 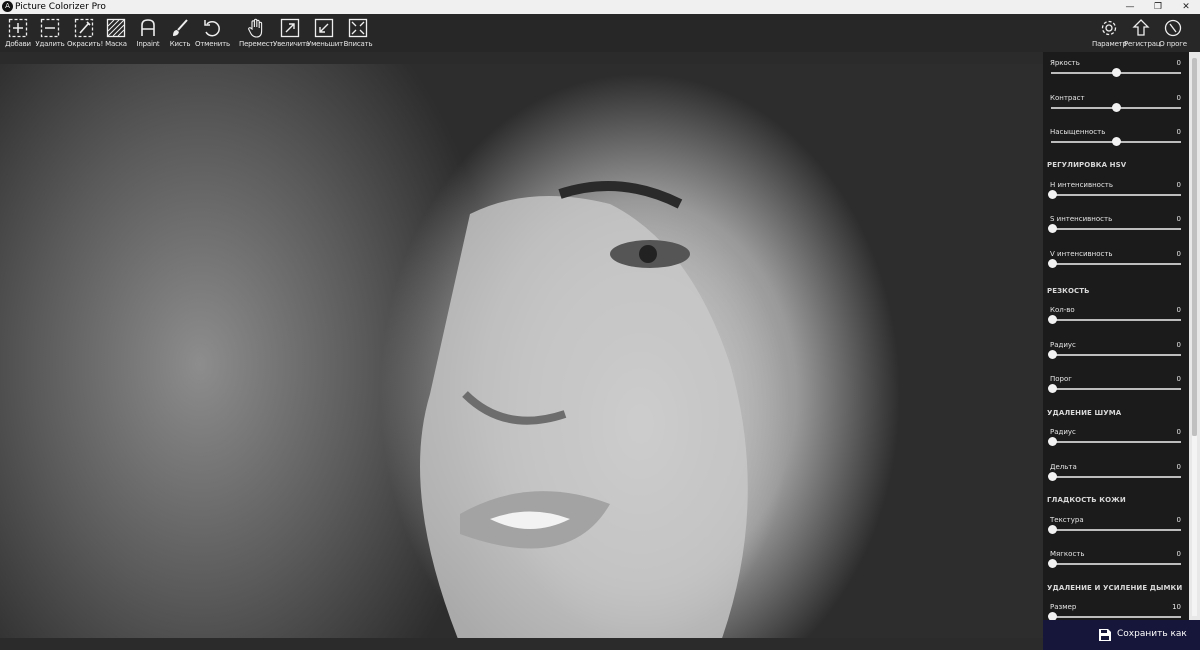 I want to click on status-strip, so click(x=521, y=644).